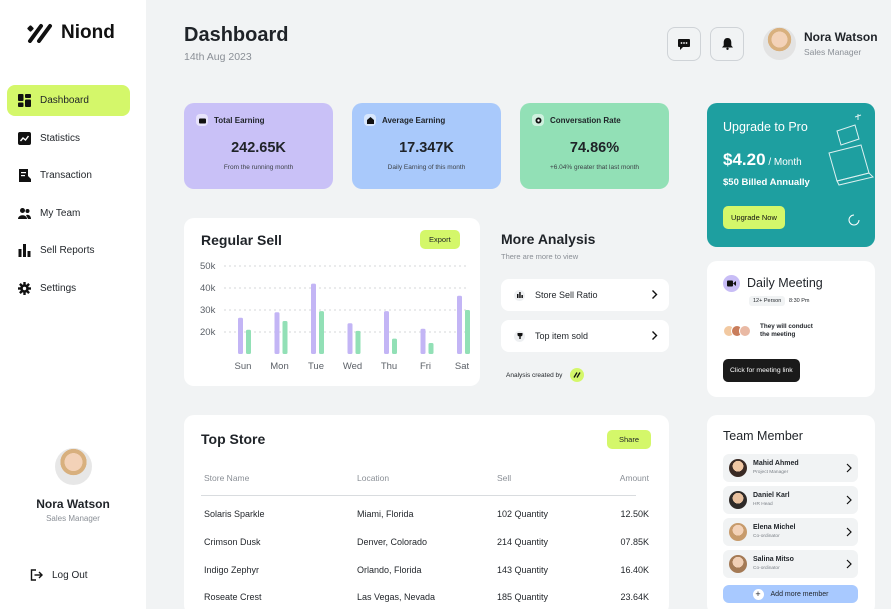  I want to click on sidebar-item-statistics: Statistics, so click(68, 138).